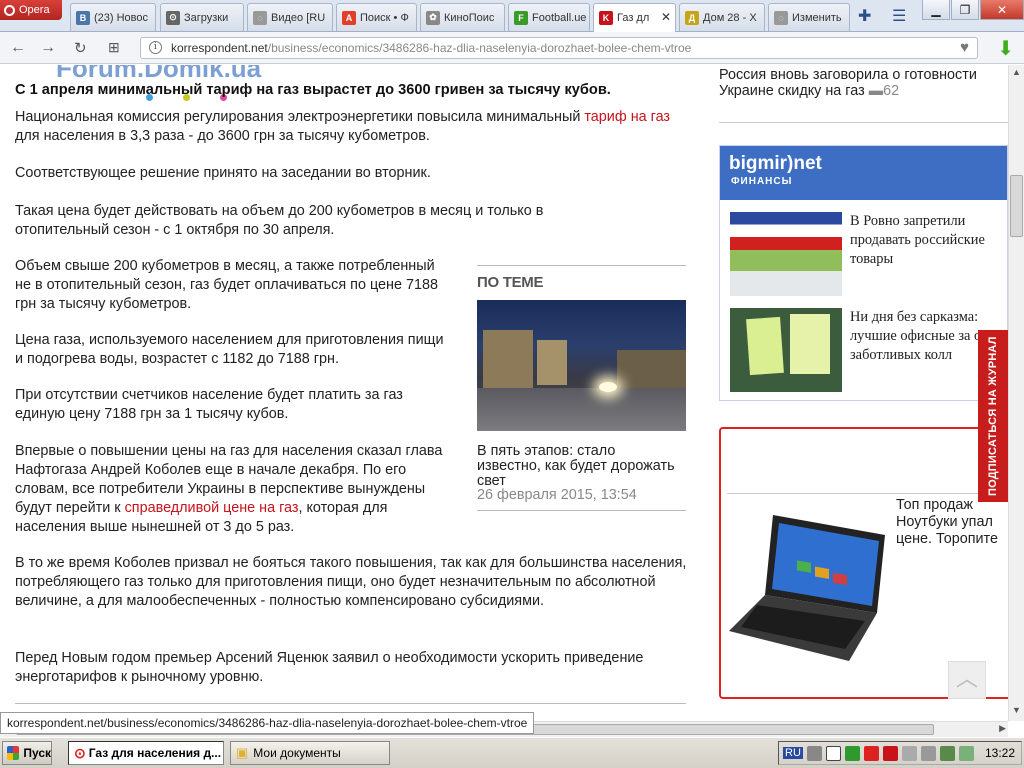 This screenshot has width=1024, height=768. I want to click on tab-label: Видео [RU, so click(298, 17).